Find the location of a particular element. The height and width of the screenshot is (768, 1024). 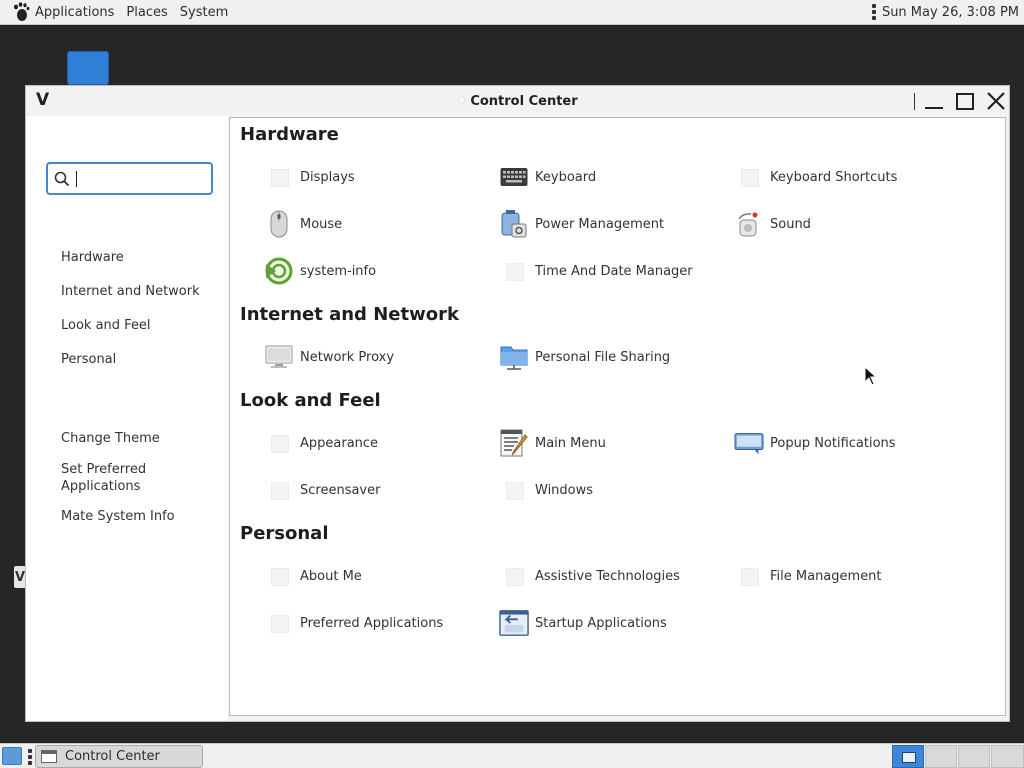

sound-icon is located at coordinates (749, 224).